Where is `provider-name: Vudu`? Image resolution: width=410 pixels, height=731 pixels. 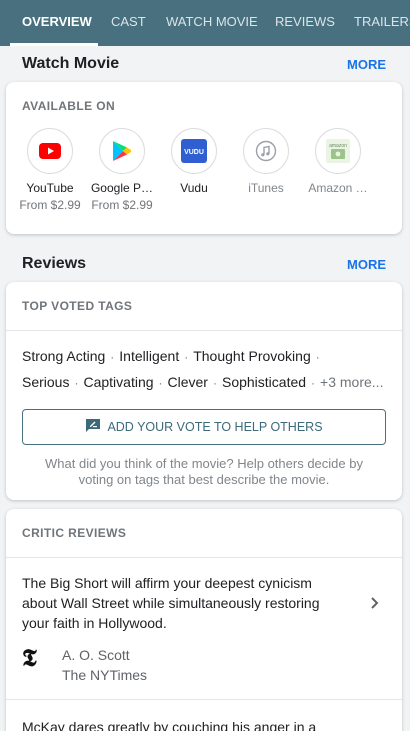
provider-name: Vudu is located at coordinates (194, 188).